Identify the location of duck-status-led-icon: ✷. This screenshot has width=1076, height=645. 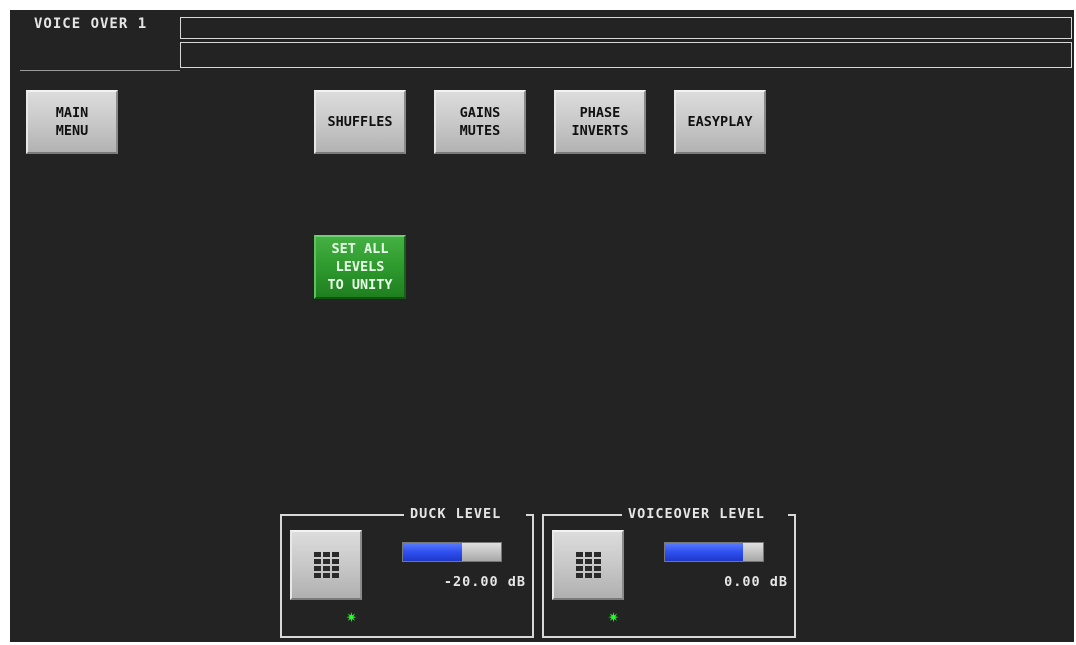
(351, 616).